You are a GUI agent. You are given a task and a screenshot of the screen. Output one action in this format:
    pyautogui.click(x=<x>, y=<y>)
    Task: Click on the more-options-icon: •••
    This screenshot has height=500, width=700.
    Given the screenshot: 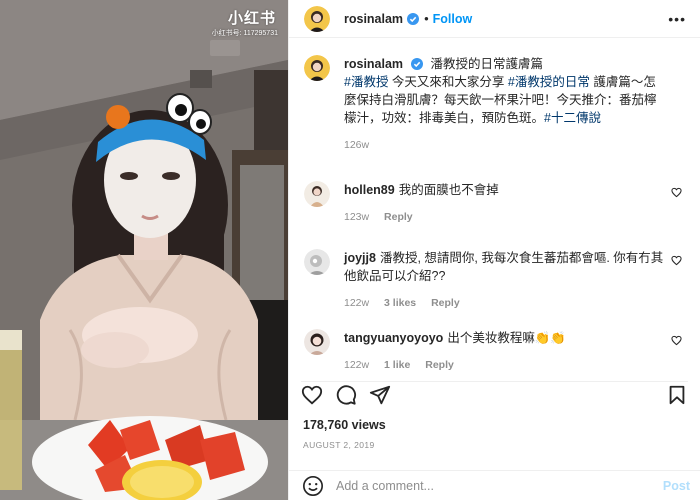 What is the action you would take?
    pyautogui.click(x=677, y=19)
    